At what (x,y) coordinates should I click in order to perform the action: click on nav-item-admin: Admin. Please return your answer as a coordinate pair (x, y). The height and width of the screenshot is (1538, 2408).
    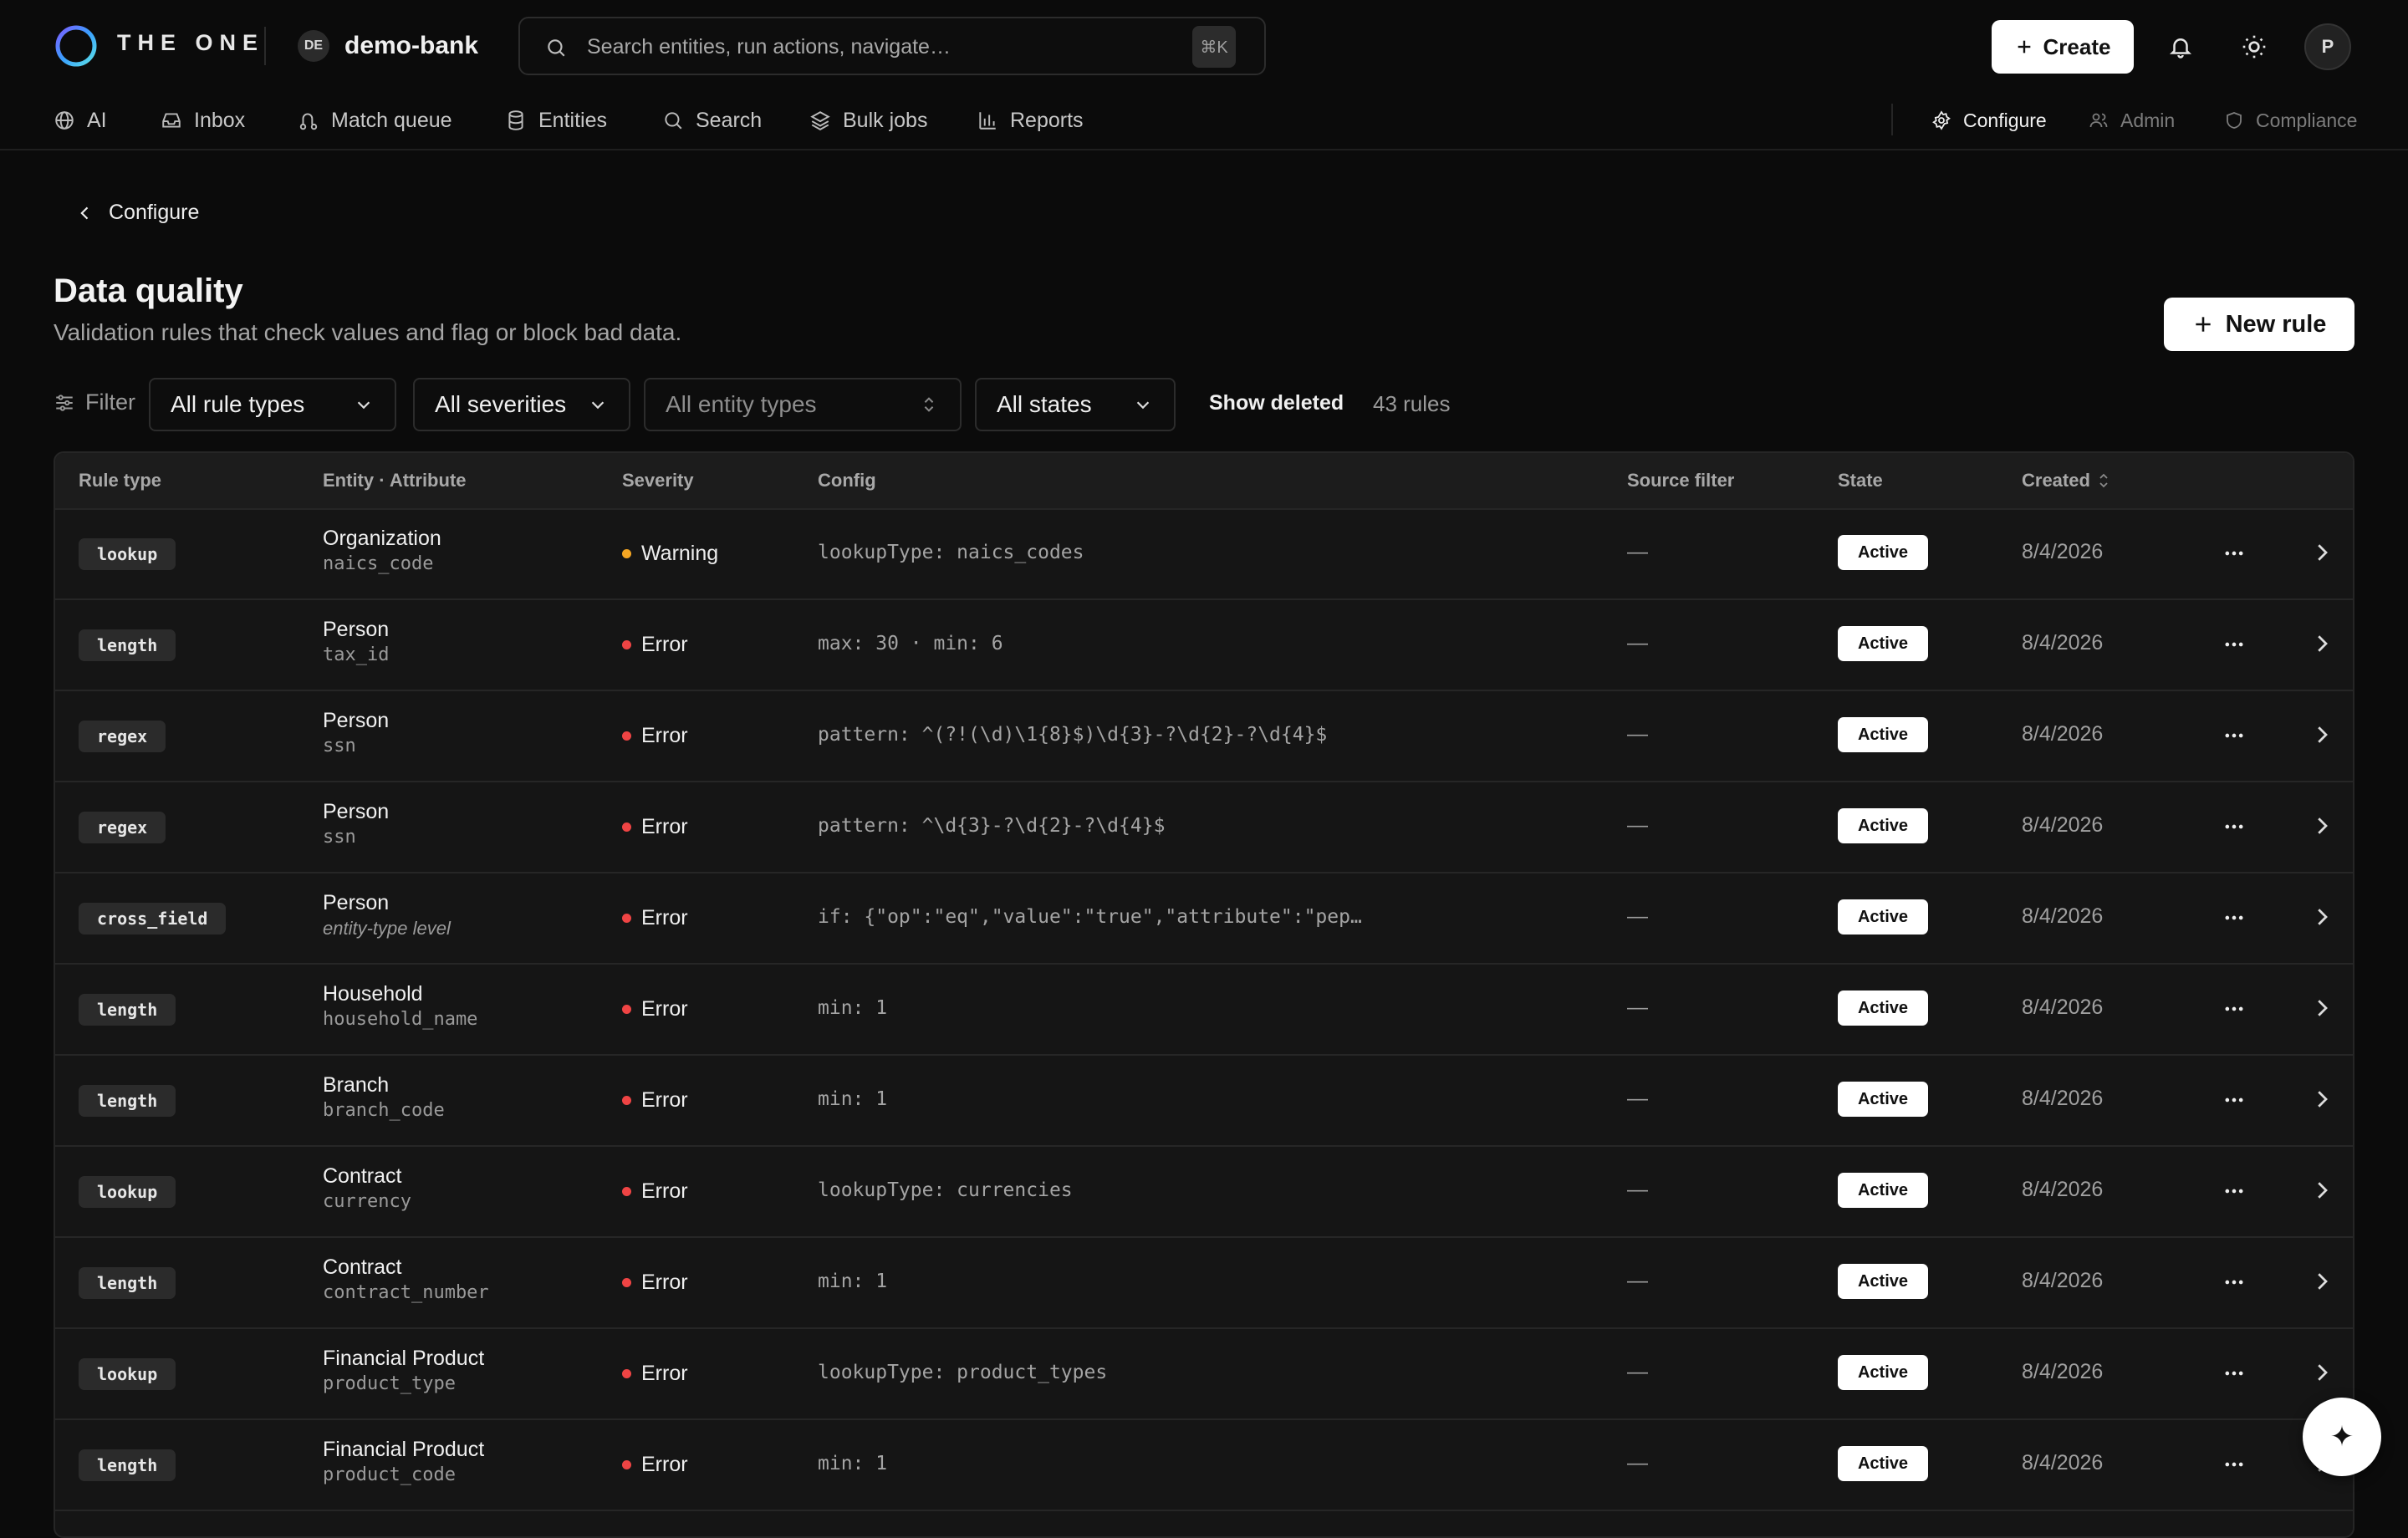
    Looking at the image, I should click on (2132, 120).